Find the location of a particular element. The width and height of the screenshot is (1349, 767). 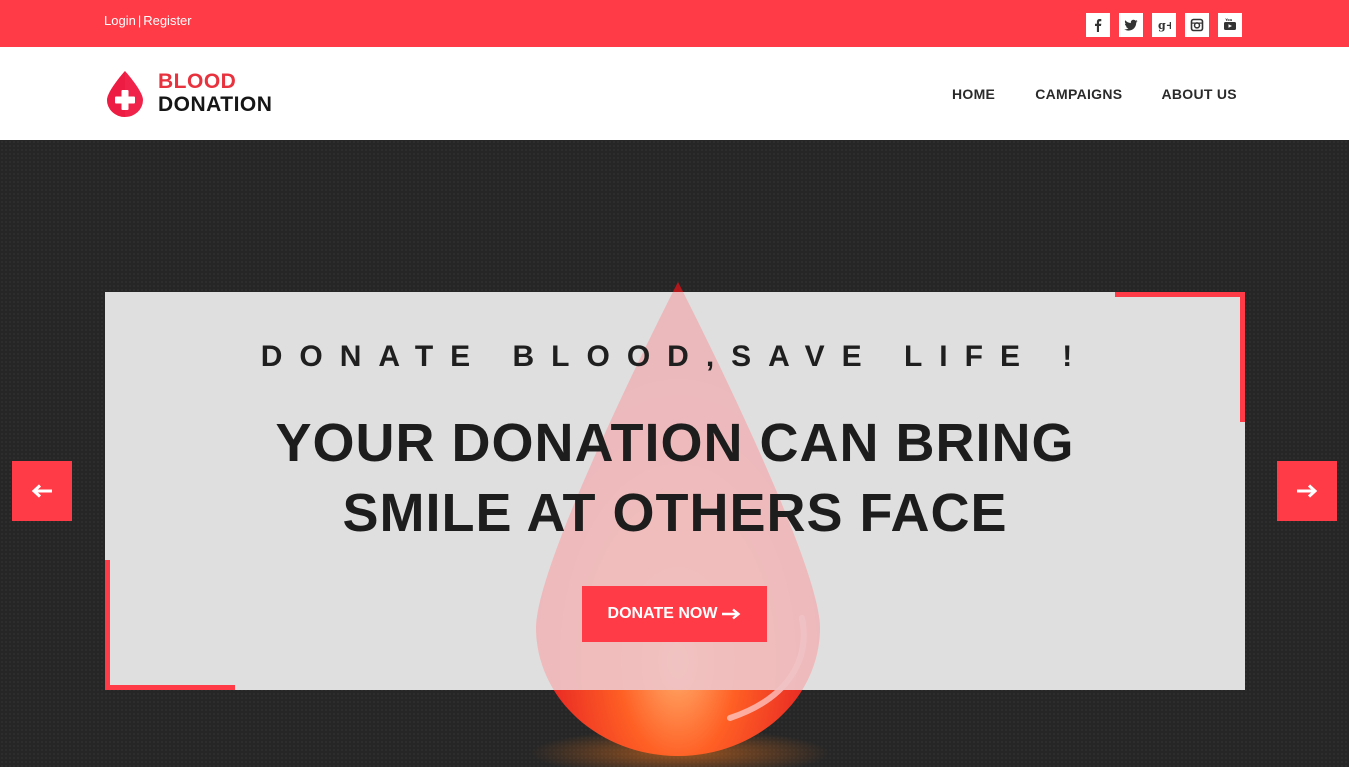

youtube-icon: You is located at coordinates (1230, 25).